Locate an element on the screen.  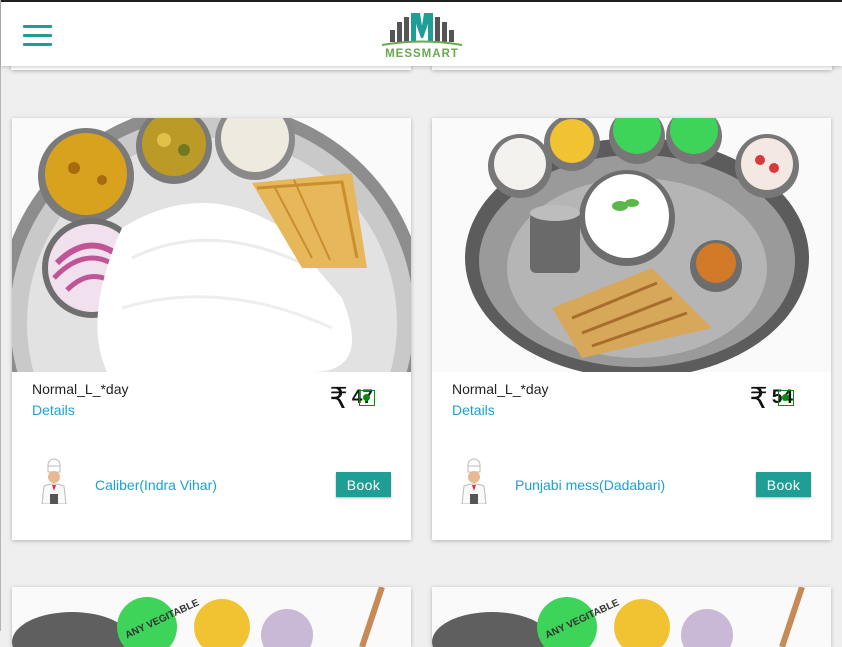
next-card-right: ANY VEGITABLE is located at coordinates (631, 617).